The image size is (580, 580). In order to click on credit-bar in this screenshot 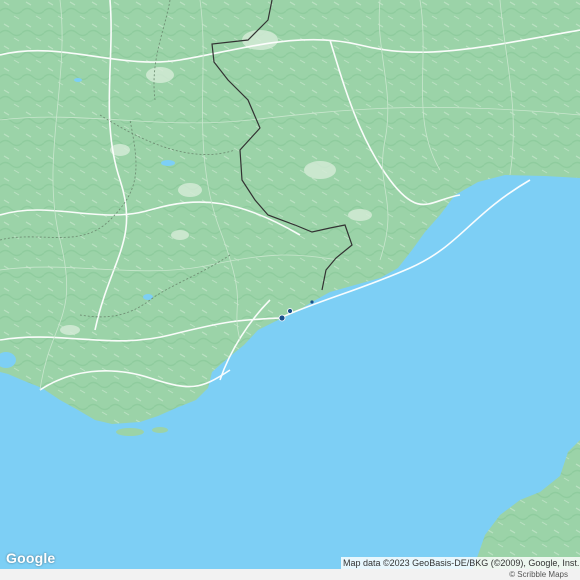, I will do `click(290, 574)`.